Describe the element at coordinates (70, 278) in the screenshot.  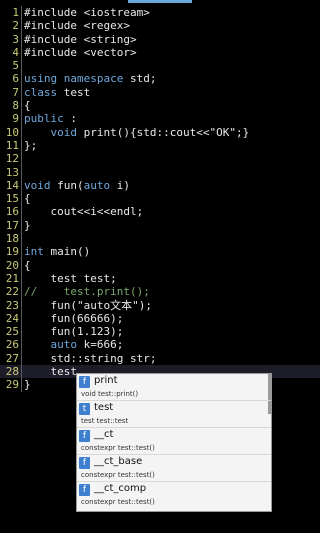
I see `code-text: test test;` at that location.